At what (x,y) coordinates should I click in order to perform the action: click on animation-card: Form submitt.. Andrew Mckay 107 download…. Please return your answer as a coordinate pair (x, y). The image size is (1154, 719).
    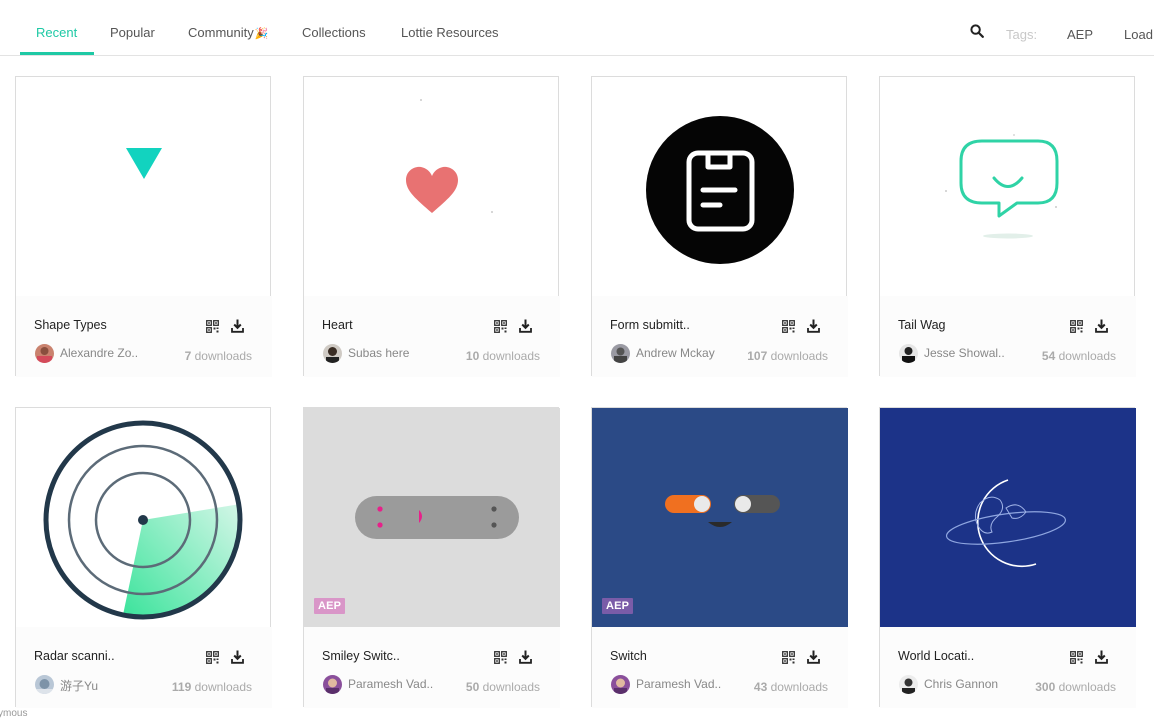
    Looking at the image, I should click on (719, 226).